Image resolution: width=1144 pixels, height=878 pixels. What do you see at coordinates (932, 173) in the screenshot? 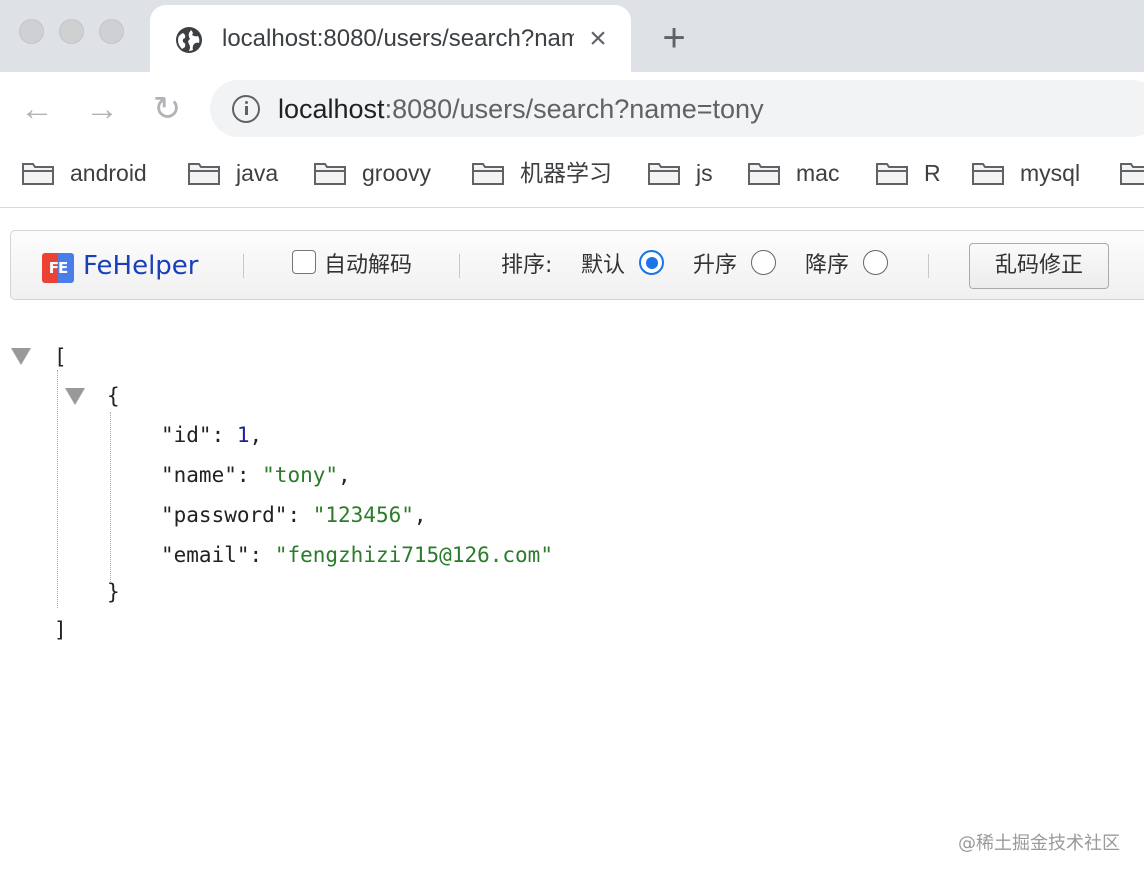
I see `bookmark-label: R` at bounding box center [932, 173].